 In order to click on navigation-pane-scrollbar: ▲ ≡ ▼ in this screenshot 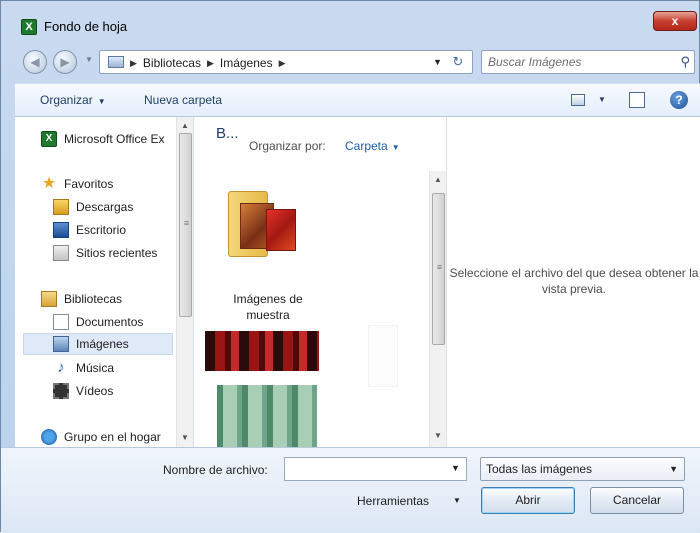, I will do `click(184, 282)`.